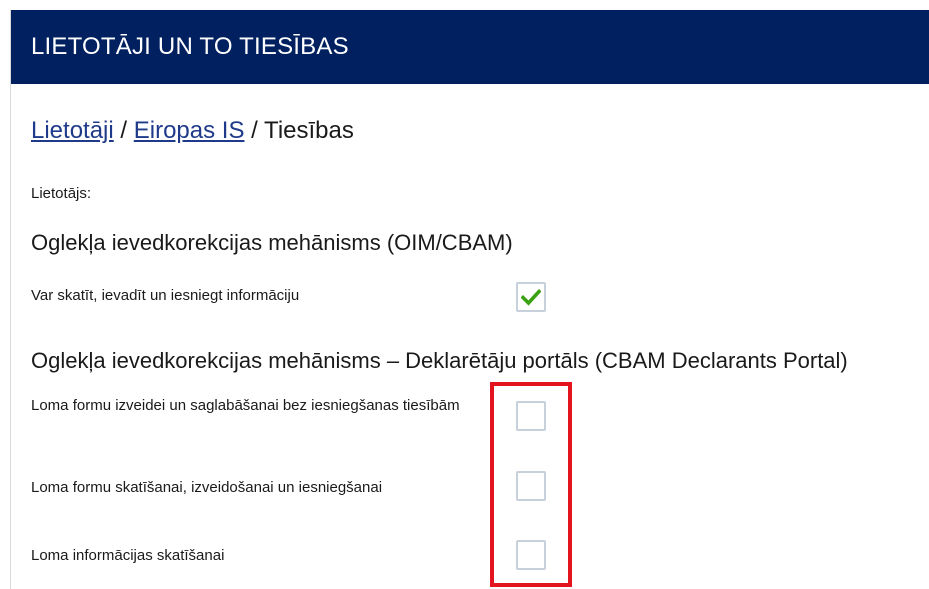 Image resolution: width=929 pixels, height=589 pixels. I want to click on user-label: Lietotājs:, so click(61, 193).